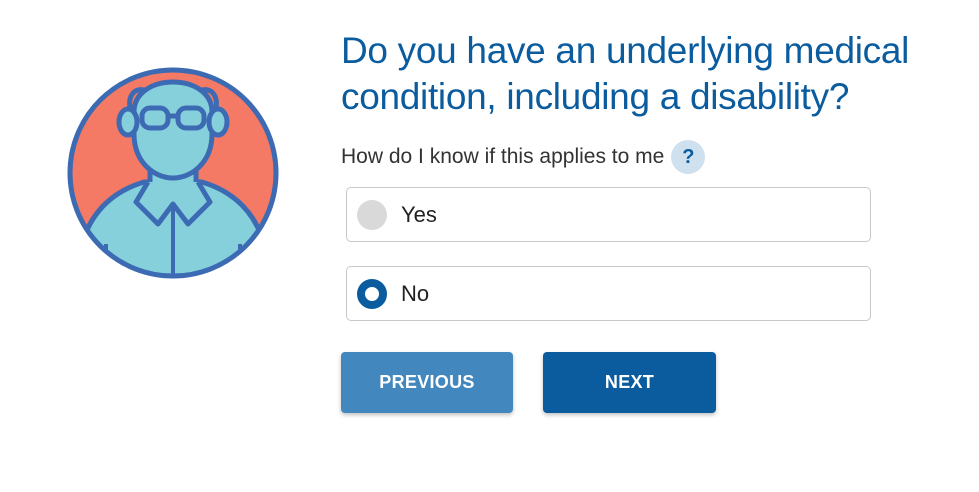  Describe the element at coordinates (608, 293) in the screenshot. I see `option-no: No` at that location.